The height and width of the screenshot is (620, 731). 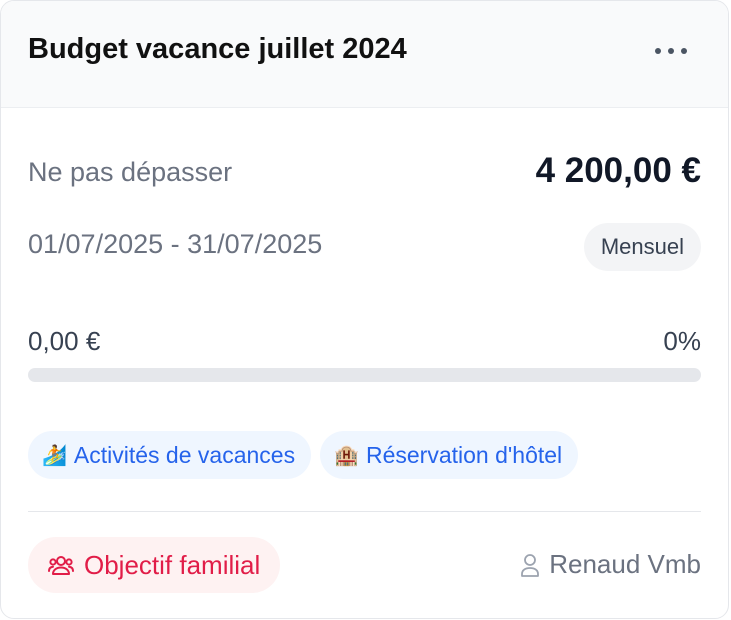 What do you see at coordinates (64, 341) in the screenshot?
I see `spent-amount: 0,00 €` at bounding box center [64, 341].